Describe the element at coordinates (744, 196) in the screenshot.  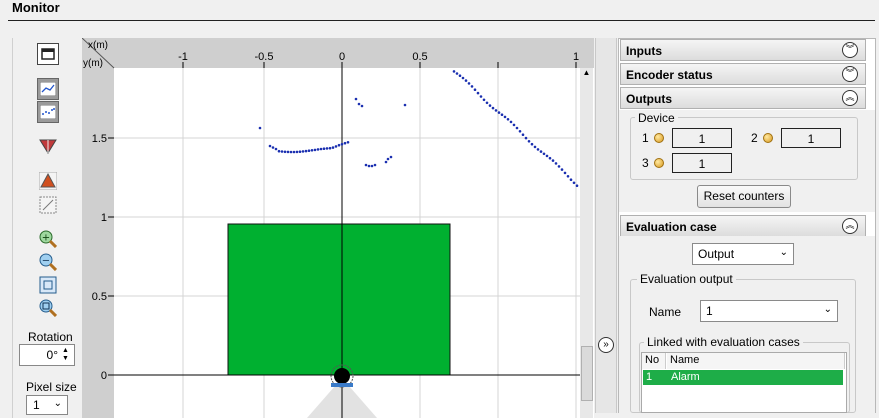
I see `reset-counters-button: Reset counters` at that location.